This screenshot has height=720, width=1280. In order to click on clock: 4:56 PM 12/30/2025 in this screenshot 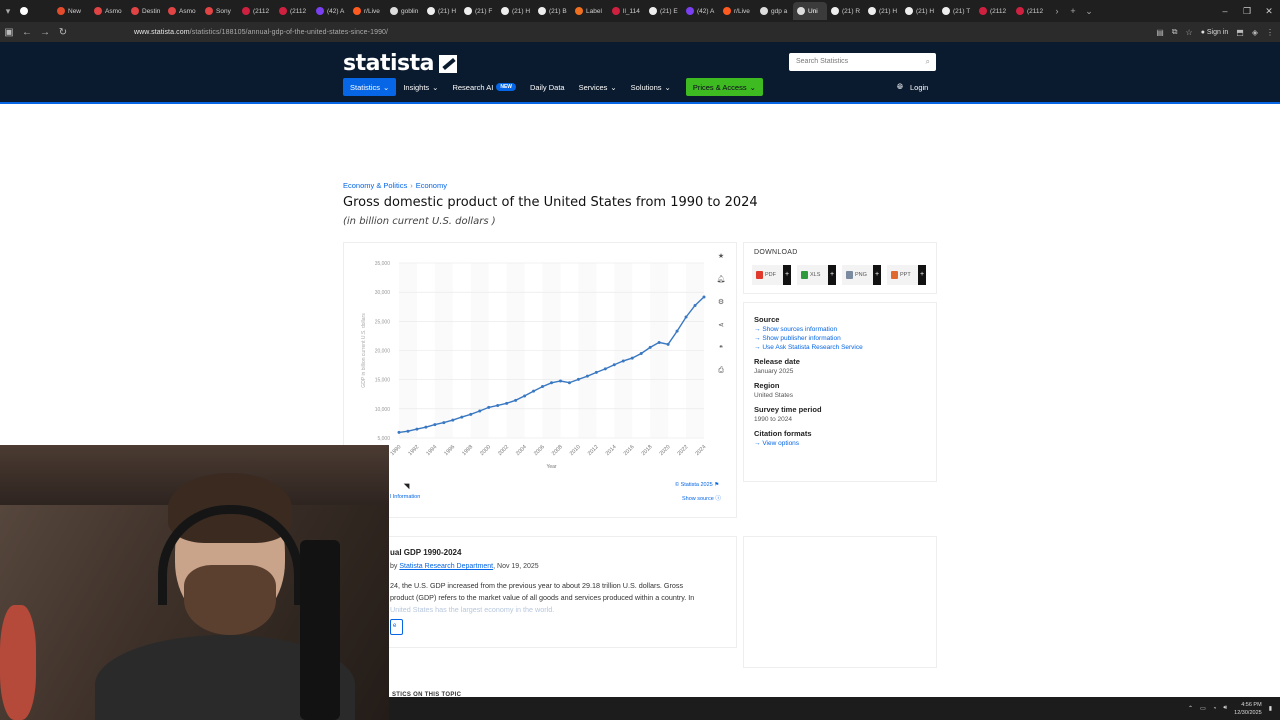, I will do `click(1248, 709)`.